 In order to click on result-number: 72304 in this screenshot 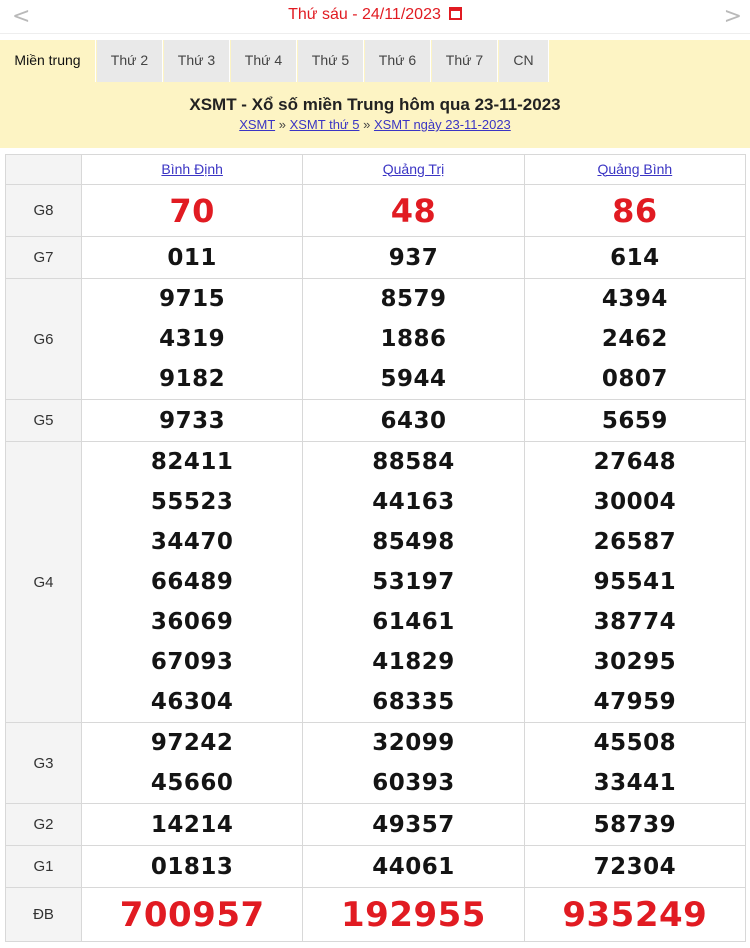, I will do `click(635, 866)`.